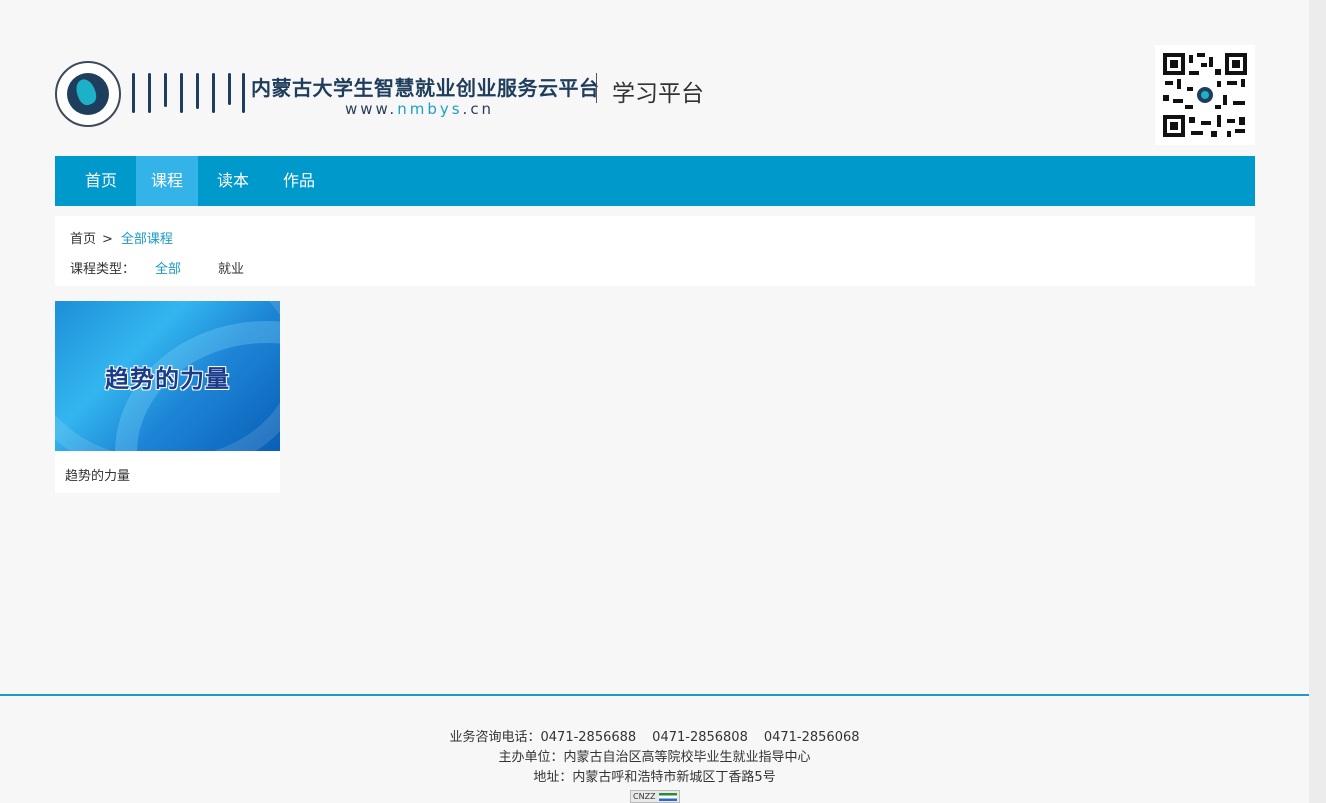 The height and width of the screenshot is (803, 1326). I want to click on course-title: 趋势的力量, so click(97, 474).